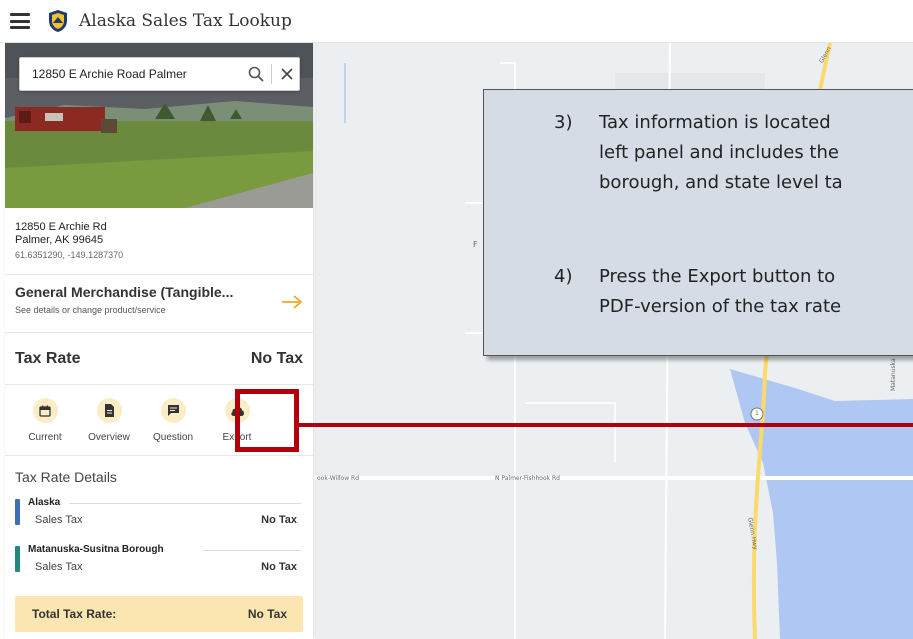 Image resolution: width=913 pixels, height=639 pixels. What do you see at coordinates (48, 358) in the screenshot?
I see `tax-rate-label: Tax Rate` at bounding box center [48, 358].